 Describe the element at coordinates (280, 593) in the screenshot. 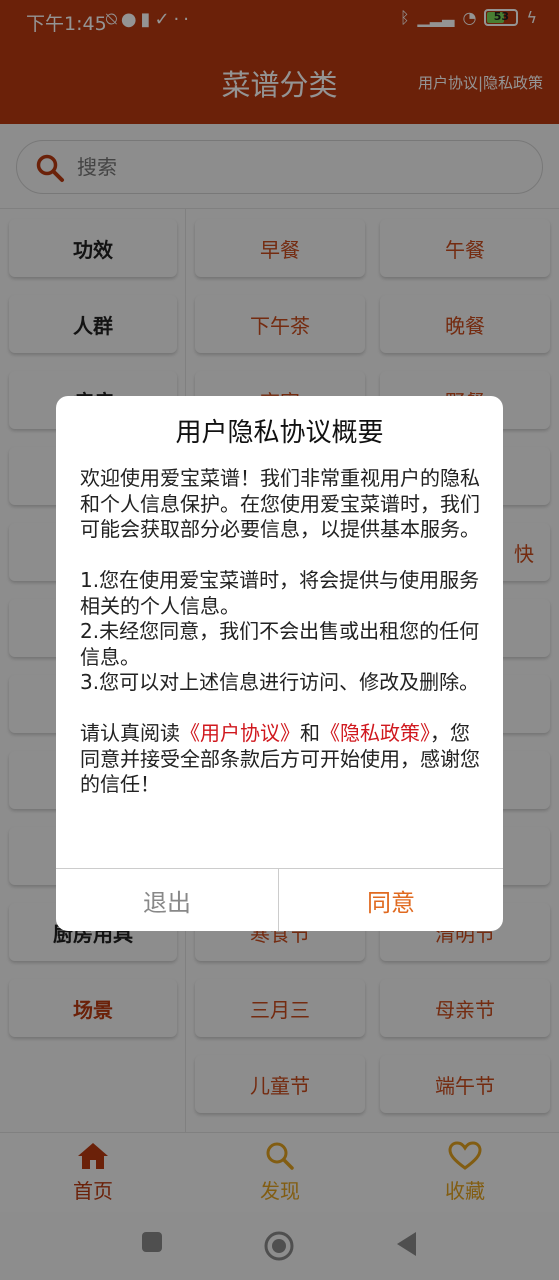

I see `dialog-item-1: 1.您在使用爱宝菜谱时，将会提供与使用服务相关的个人信息。` at that location.